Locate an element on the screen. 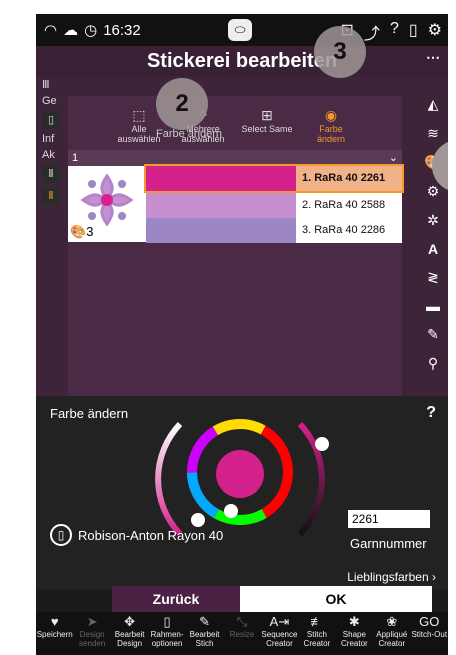 The image size is (456, 655). applique-icon: ❀ is located at coordinates (392, 621).